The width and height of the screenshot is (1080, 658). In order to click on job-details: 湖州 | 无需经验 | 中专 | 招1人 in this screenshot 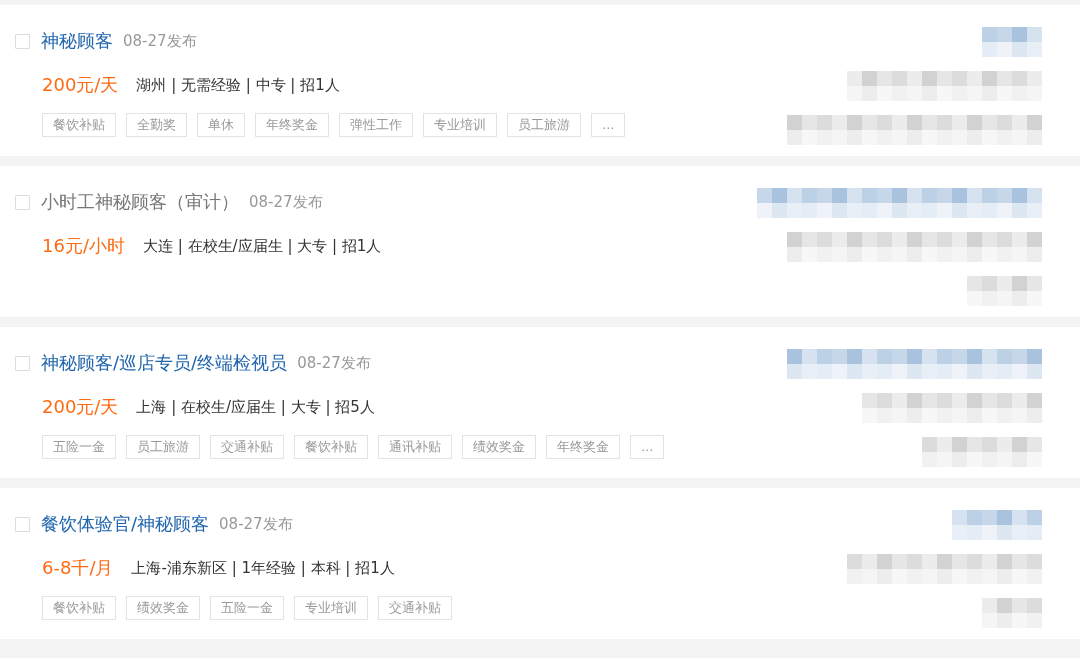, I will do `click(238, 85)`.